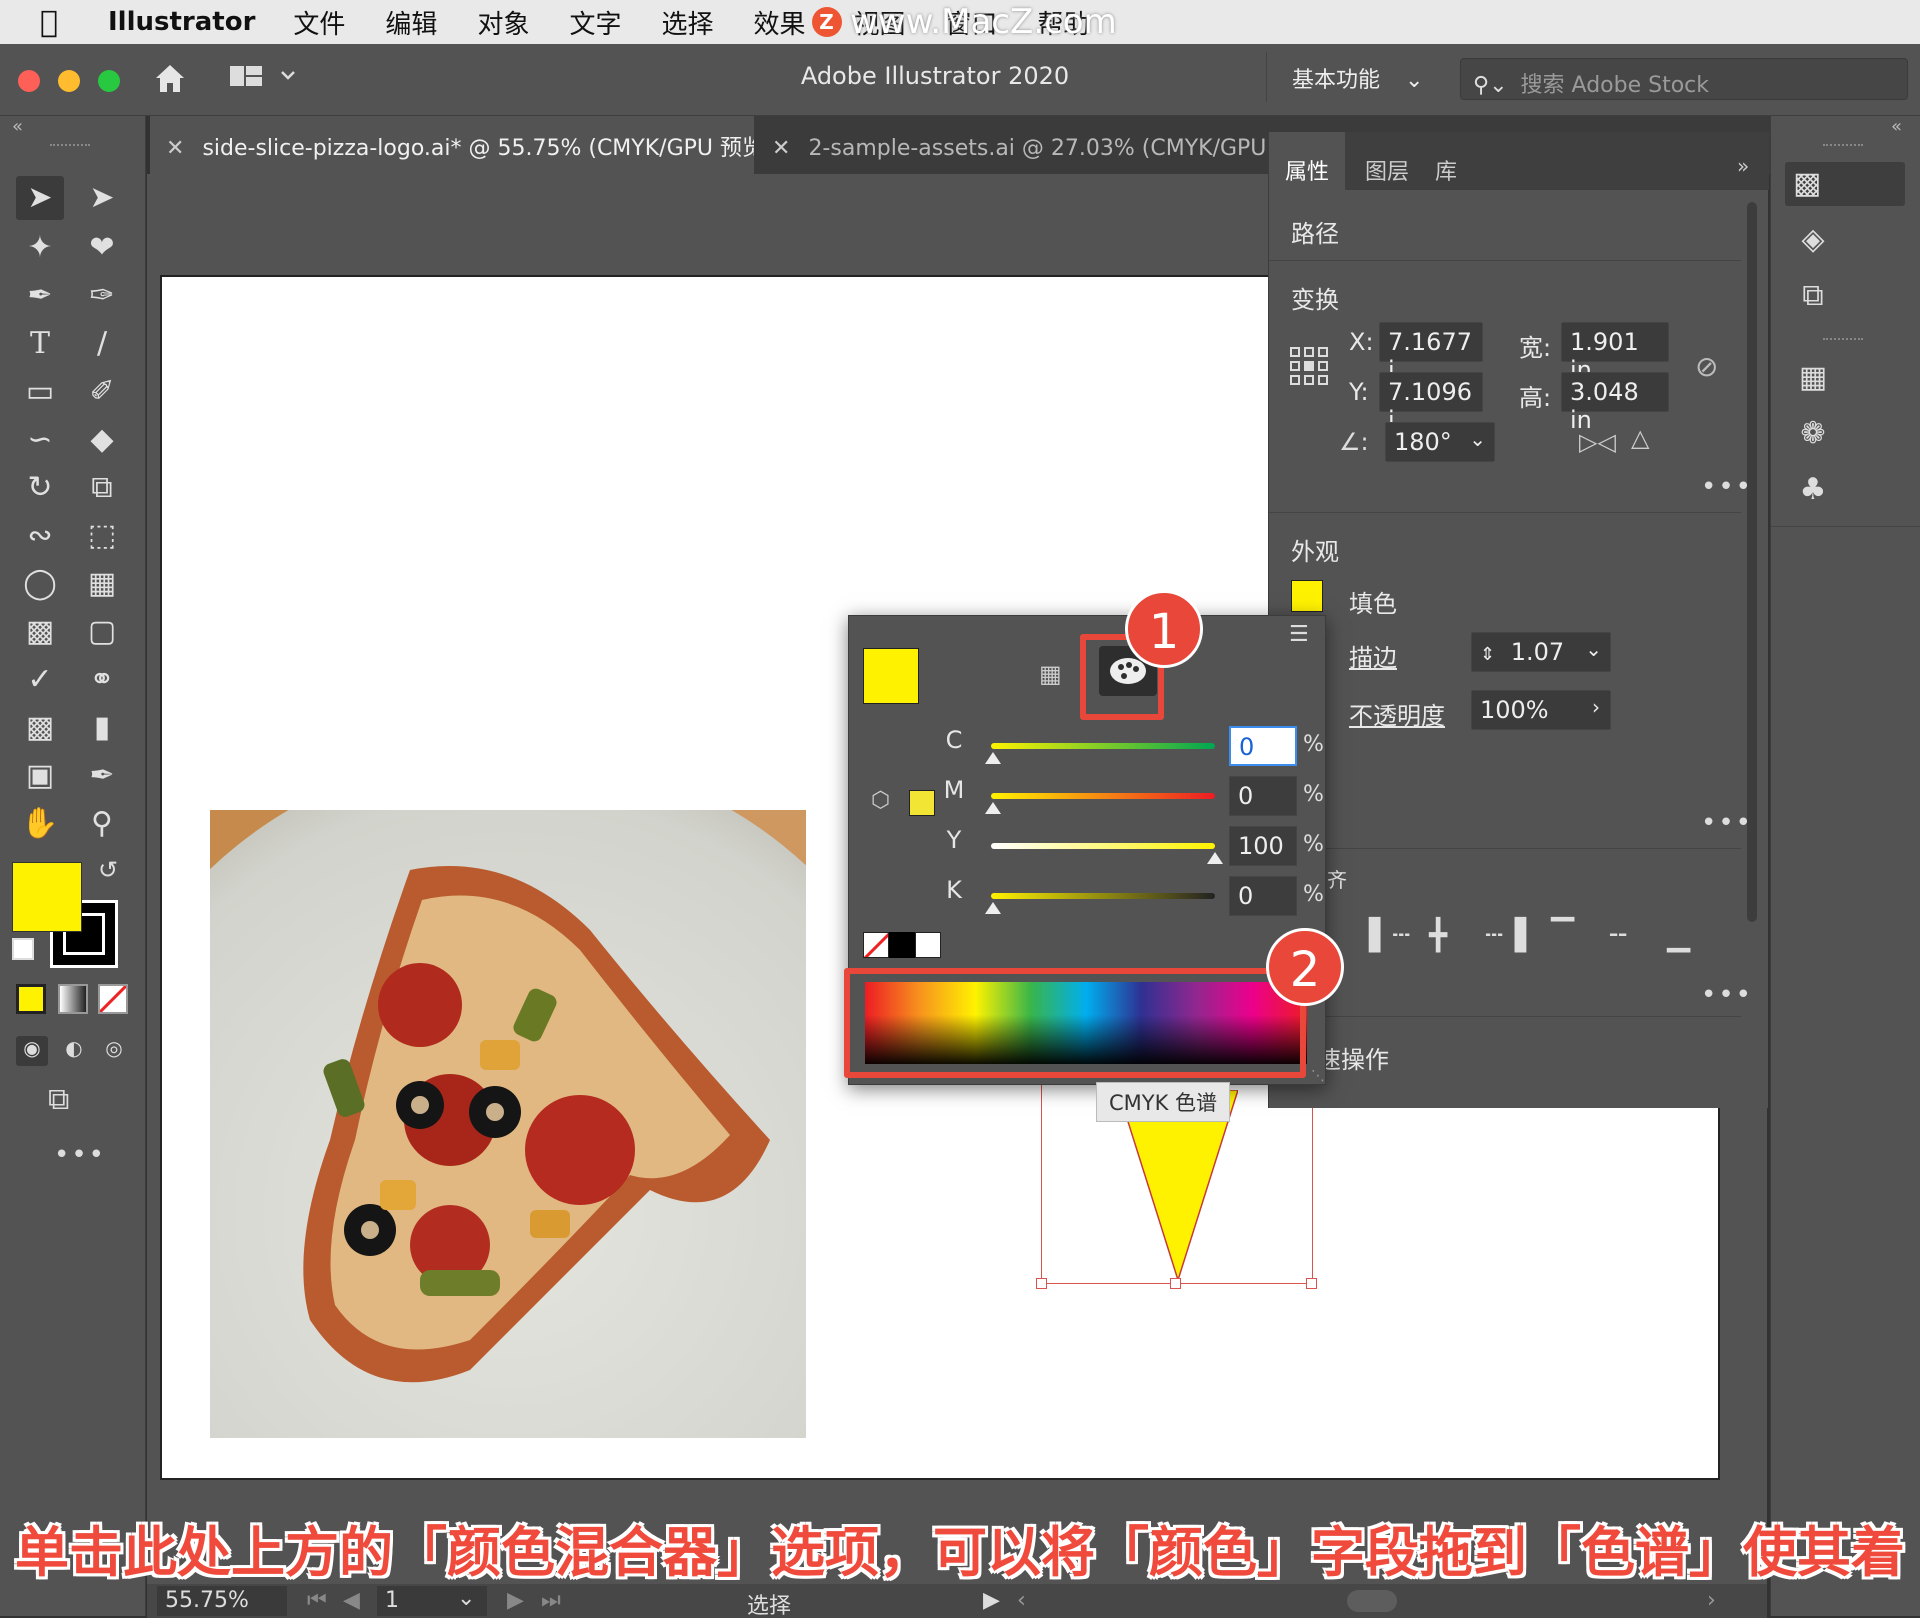  Describe the element at coordinates (1896, 126) in the screenshot. I see `collapse-dock-button: «` at that location.